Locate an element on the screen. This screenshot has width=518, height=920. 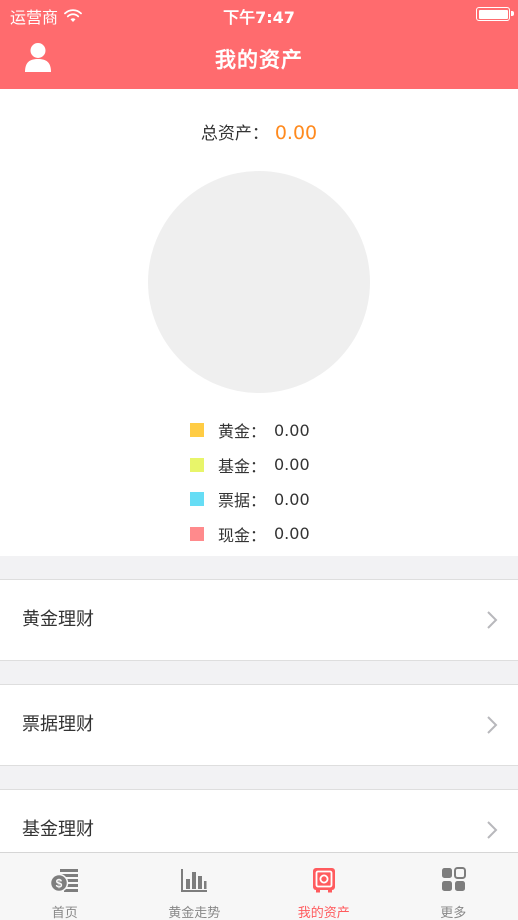
total-assets-label: 总资产： is located at coordinates (234, 134).